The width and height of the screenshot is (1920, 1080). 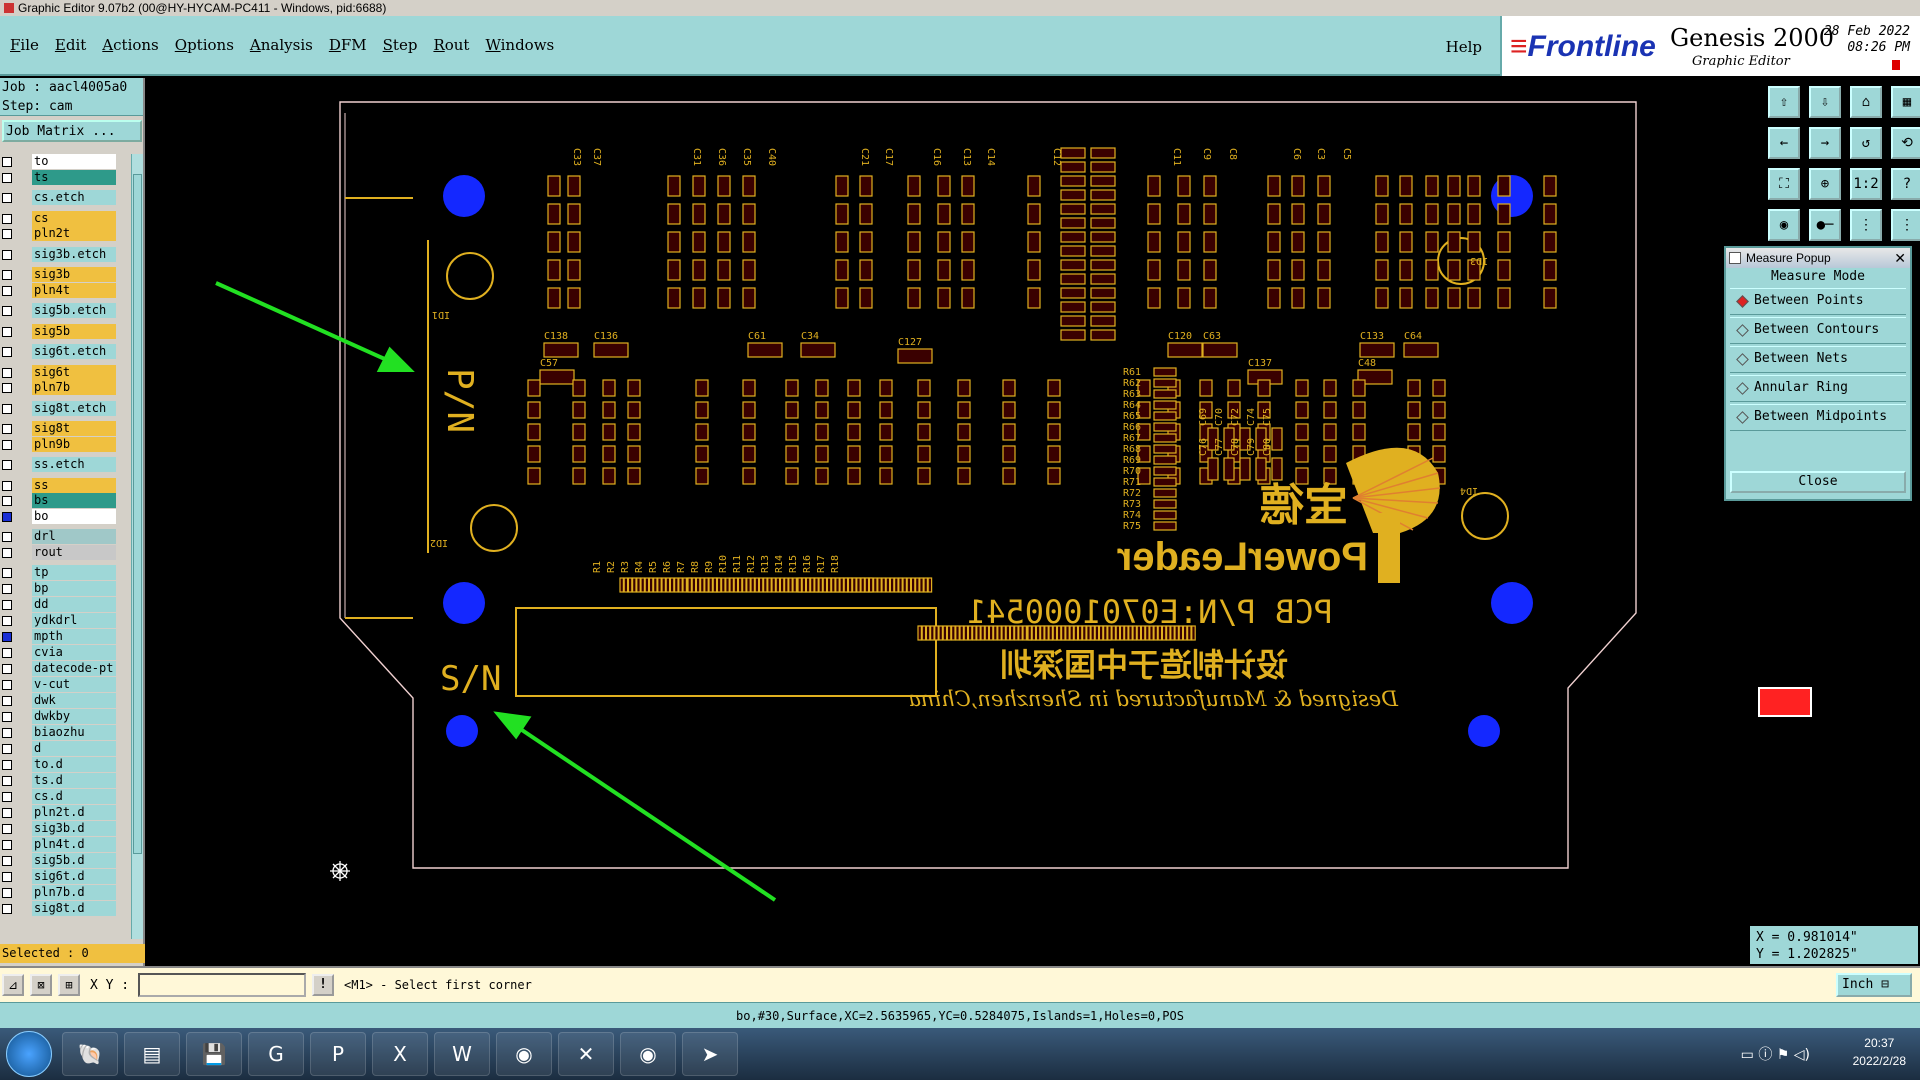 I want to click on system-tray: ▭ ⓘ ⚑ ◁), so click(x=1775, y=1054).